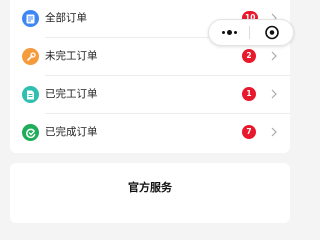 This screenshot has height=240, width=320. Describe the element at coordinates (249, 132) in the screenshot. I see `count-badge: 7` at that location.